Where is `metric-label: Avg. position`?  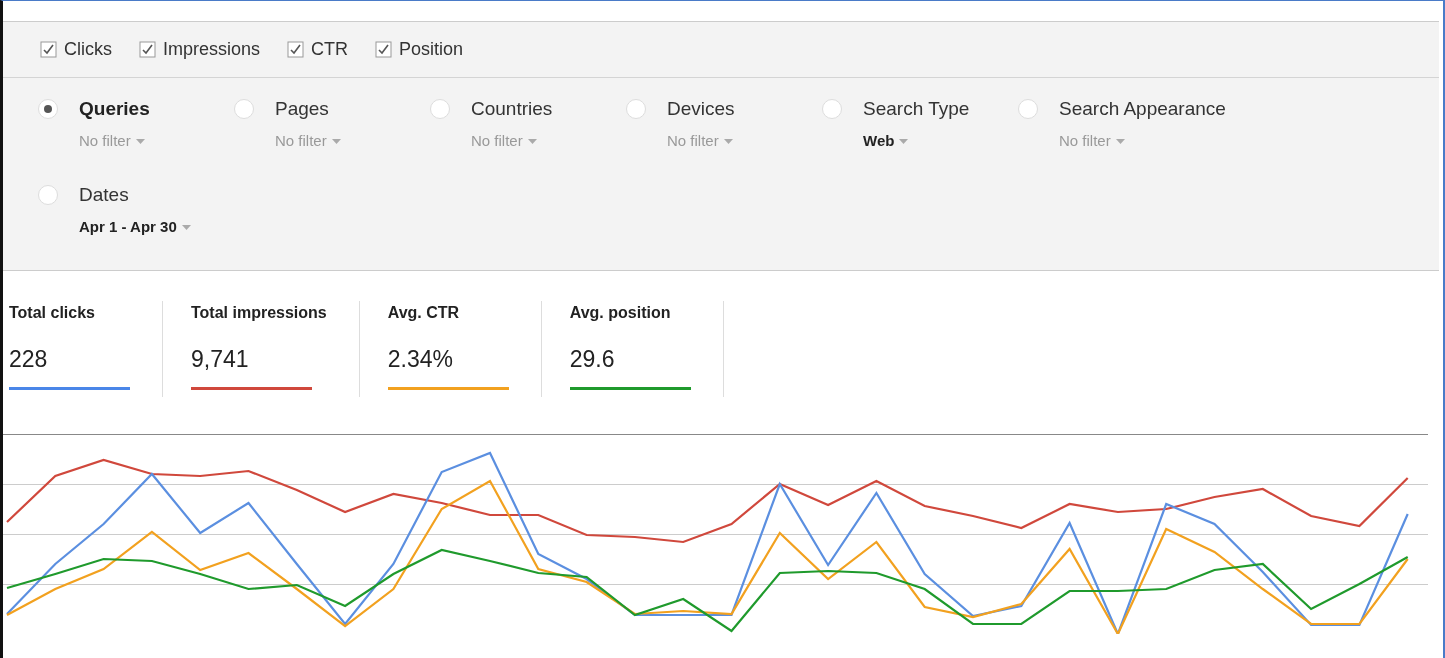 metric-label: Avg. position is located at coordinates (620, 313).